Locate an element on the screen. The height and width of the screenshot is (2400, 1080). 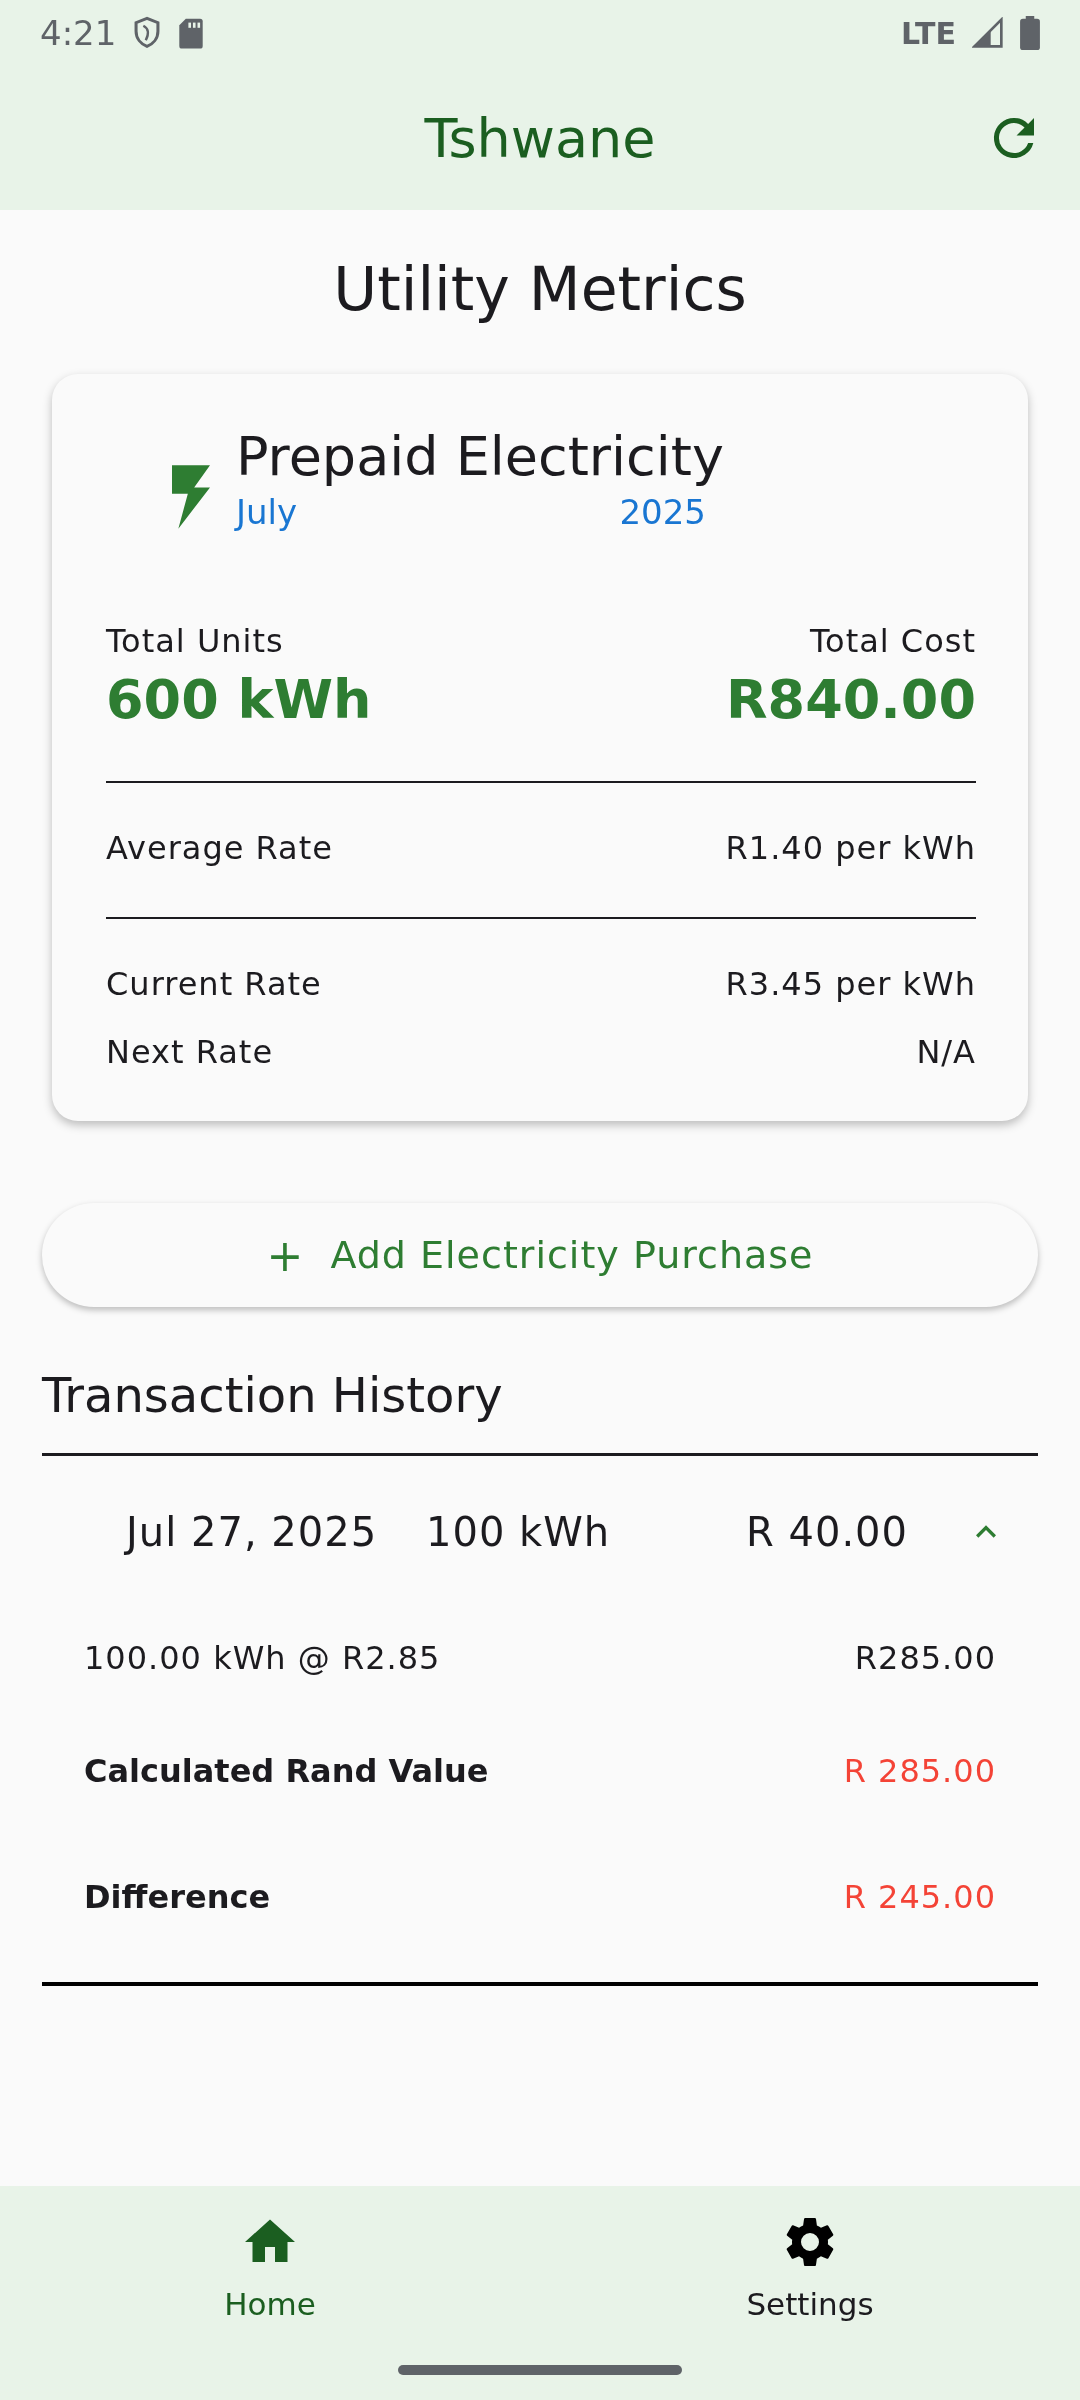
detail-label: Calculated Rand Value is located at coordinates (286, 1771).